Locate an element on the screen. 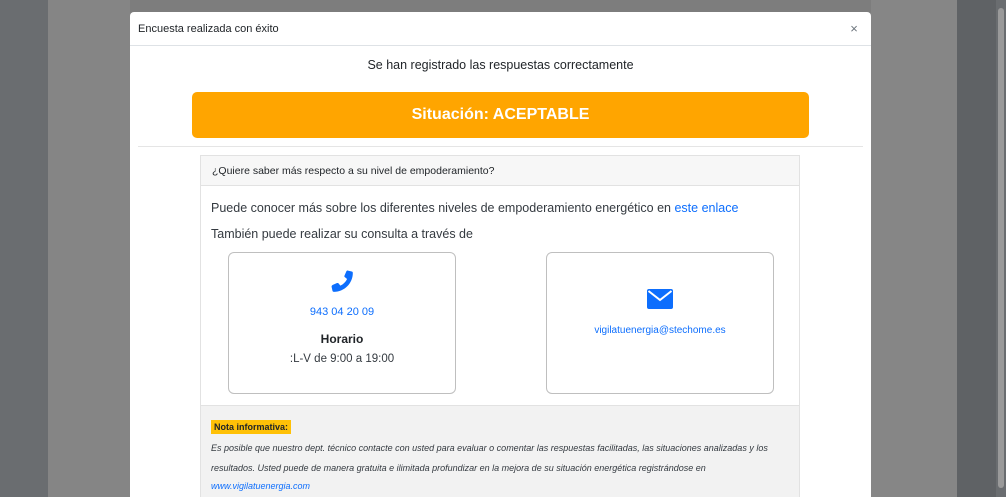 The width and height of the screenshot is (1006, 497). scrollbar-thumb is located at coordinates (1001, 248).